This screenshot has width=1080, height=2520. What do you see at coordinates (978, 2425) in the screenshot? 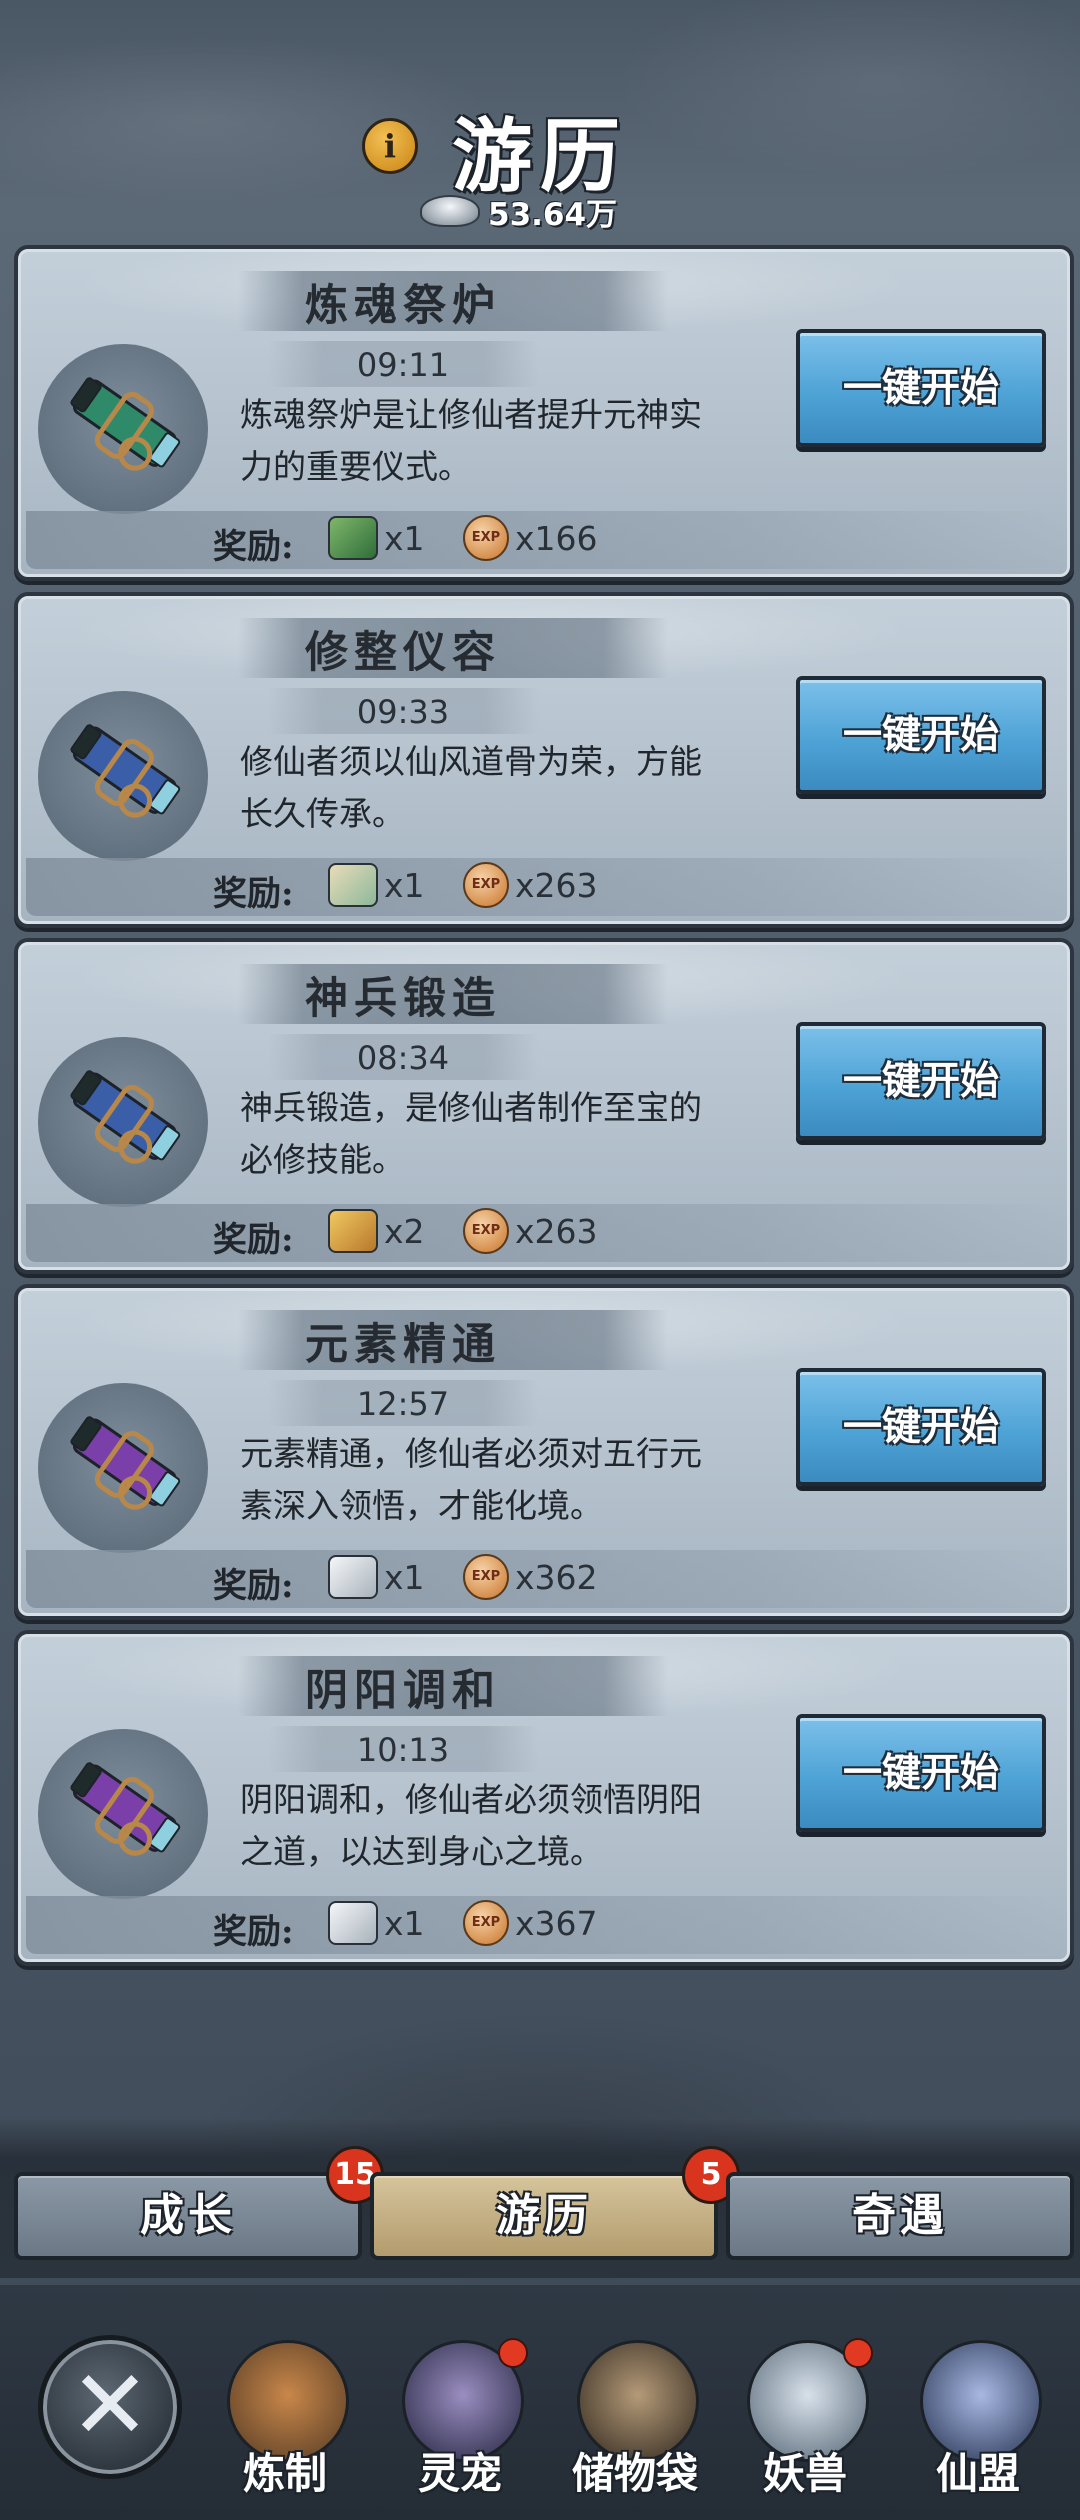
I see `nav-item-immortal-alliance: 仙盟` at bounding box center [978, 2425].